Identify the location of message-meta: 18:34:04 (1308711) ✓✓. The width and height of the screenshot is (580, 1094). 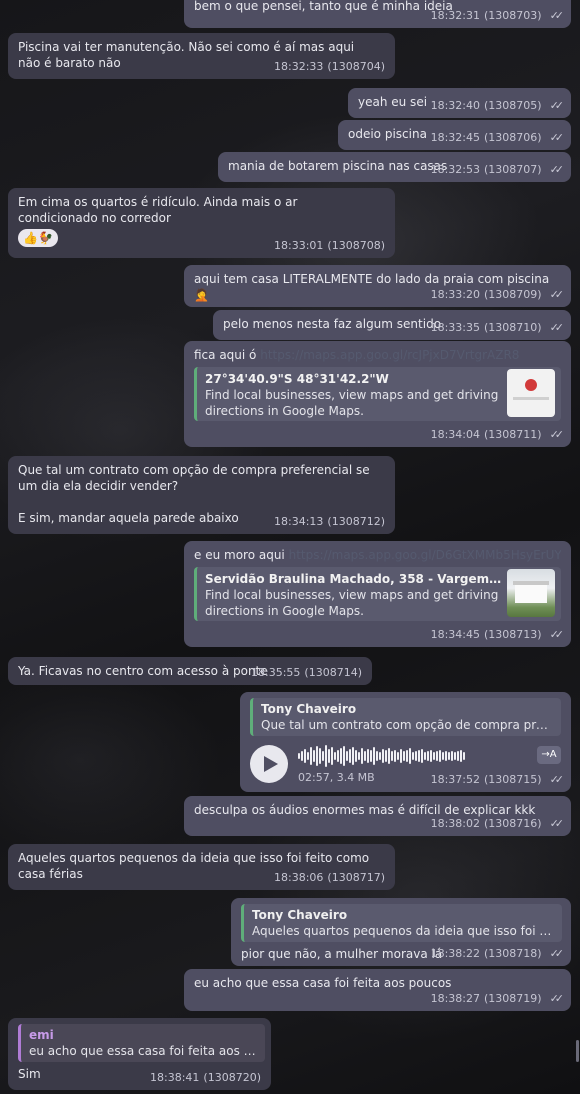
(497, 435).